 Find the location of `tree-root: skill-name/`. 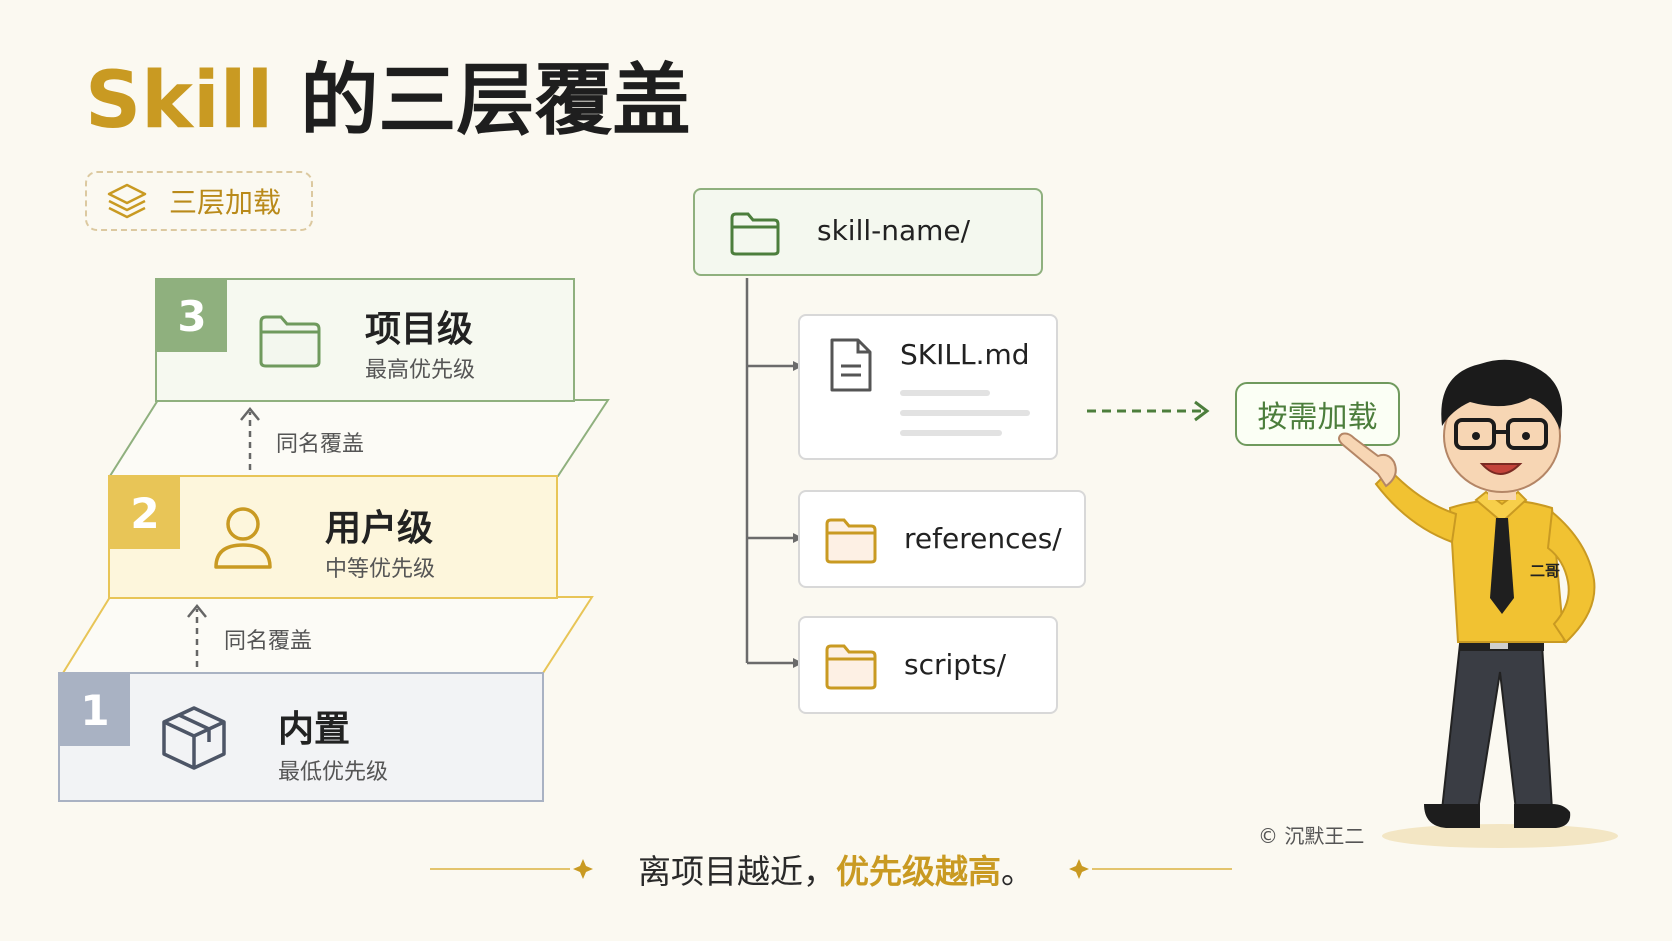

tree-root: skill-name/ is located at coordinates (868, 232).